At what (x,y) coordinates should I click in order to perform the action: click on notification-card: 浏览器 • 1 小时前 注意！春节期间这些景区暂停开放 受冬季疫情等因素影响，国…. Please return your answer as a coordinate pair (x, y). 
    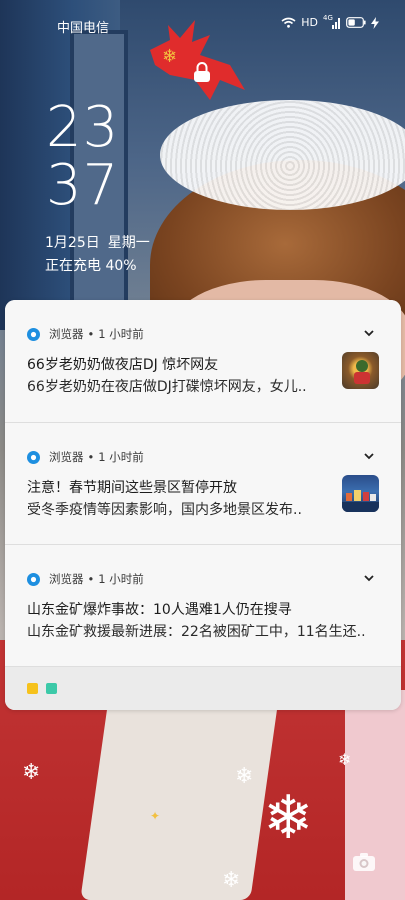
    Looking at the image, I should click on (203, 483).